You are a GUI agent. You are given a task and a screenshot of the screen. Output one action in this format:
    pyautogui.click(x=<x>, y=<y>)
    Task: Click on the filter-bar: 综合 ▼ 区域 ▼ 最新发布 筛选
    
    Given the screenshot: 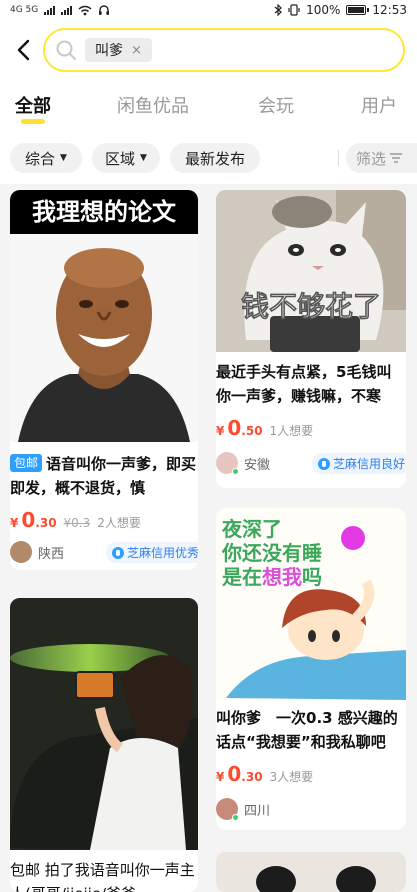 What is the action you would take?
    pyautogui.click(x=208, y=157)
    